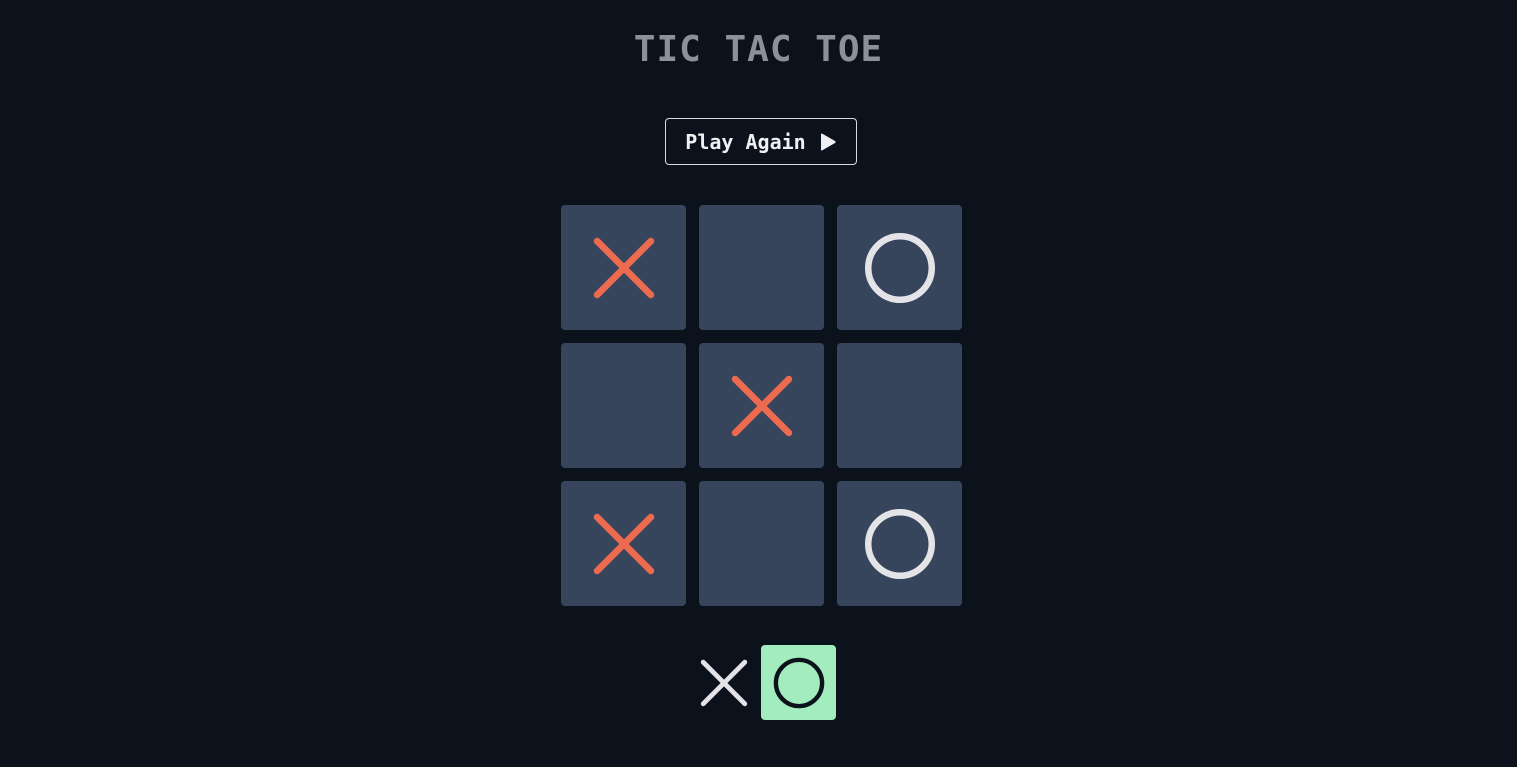  I want to click on game-title: TIC TAC TOE, so click(758, 49).